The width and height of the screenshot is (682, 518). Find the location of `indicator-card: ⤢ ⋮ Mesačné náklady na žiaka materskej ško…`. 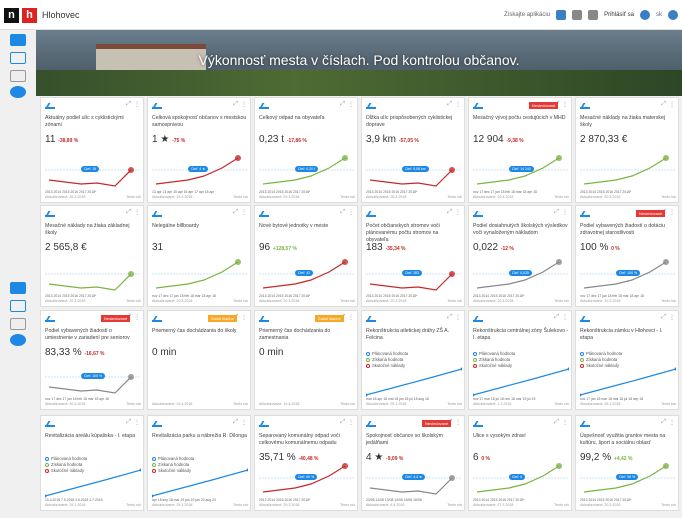

indicator-card: ⤢ ⋮ Mesačné náklady na žiaka materskej ško… is located at coordinates (627, 150).